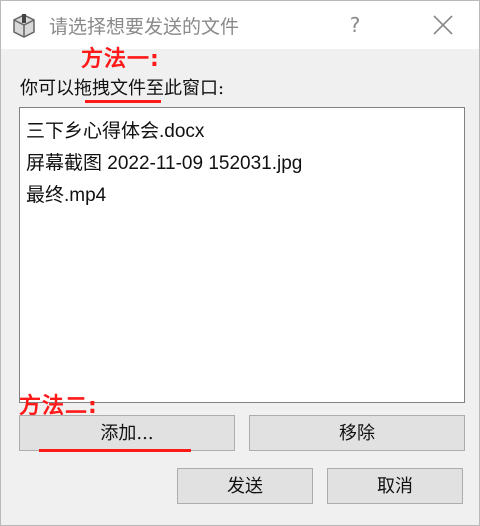 The height and width of the screenshot is (526, 480). I want to click on title-bar: 请选择想要发送的文件 ?, so click(240, 25).